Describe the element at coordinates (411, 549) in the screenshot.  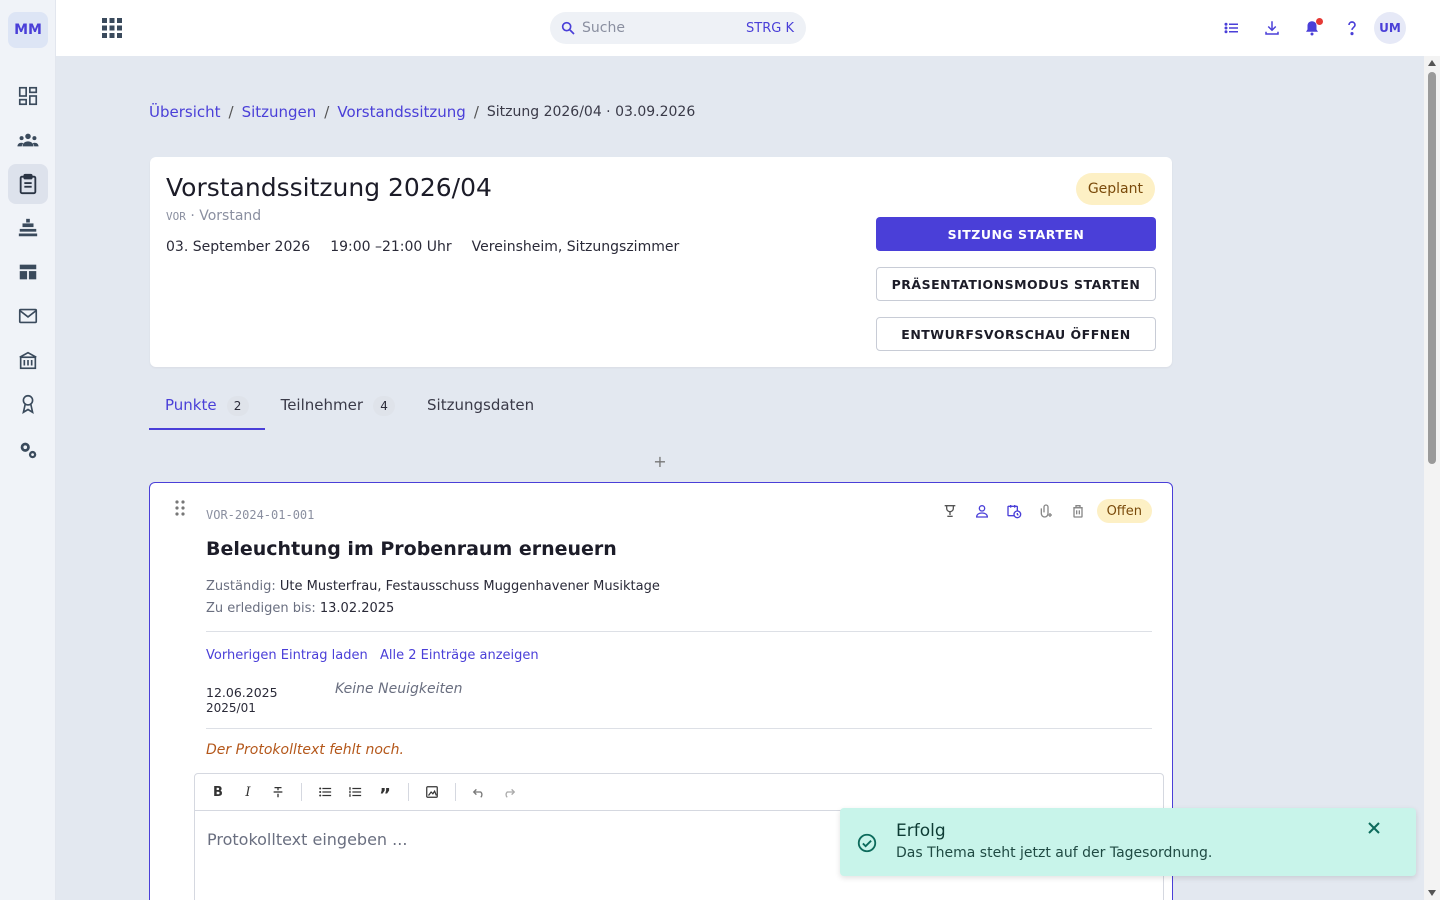
I see `item-title: Beleuchtung im Probenraum erneuern` at that location.